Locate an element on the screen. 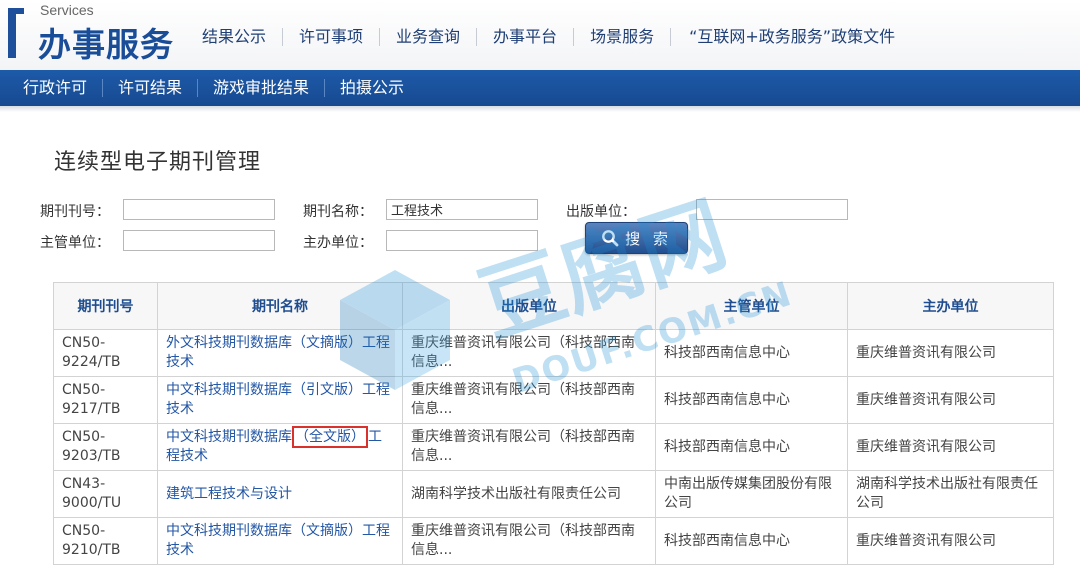  journal-link: 中文科技期刊数据库（文摘版）工程技术 is located at coordinates (278, 540).